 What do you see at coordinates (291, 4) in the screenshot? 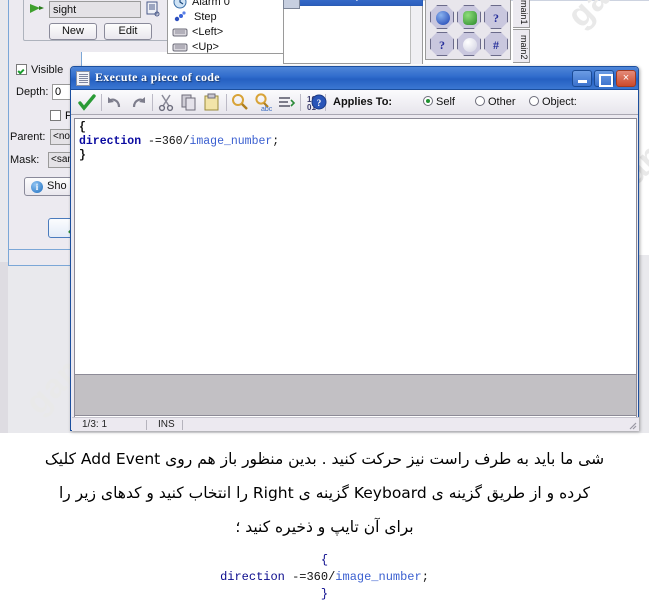
I see `behind-window-icon` at bounding box center [291, 4].